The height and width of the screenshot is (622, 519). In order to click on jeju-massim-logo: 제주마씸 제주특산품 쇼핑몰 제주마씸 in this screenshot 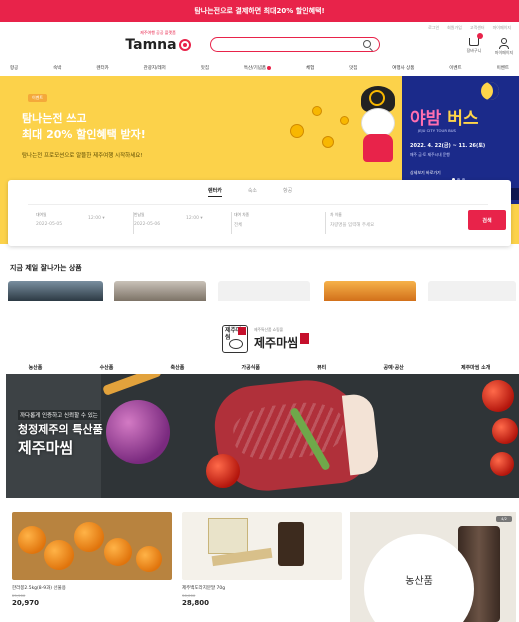, I will do `click(276, 339)`.